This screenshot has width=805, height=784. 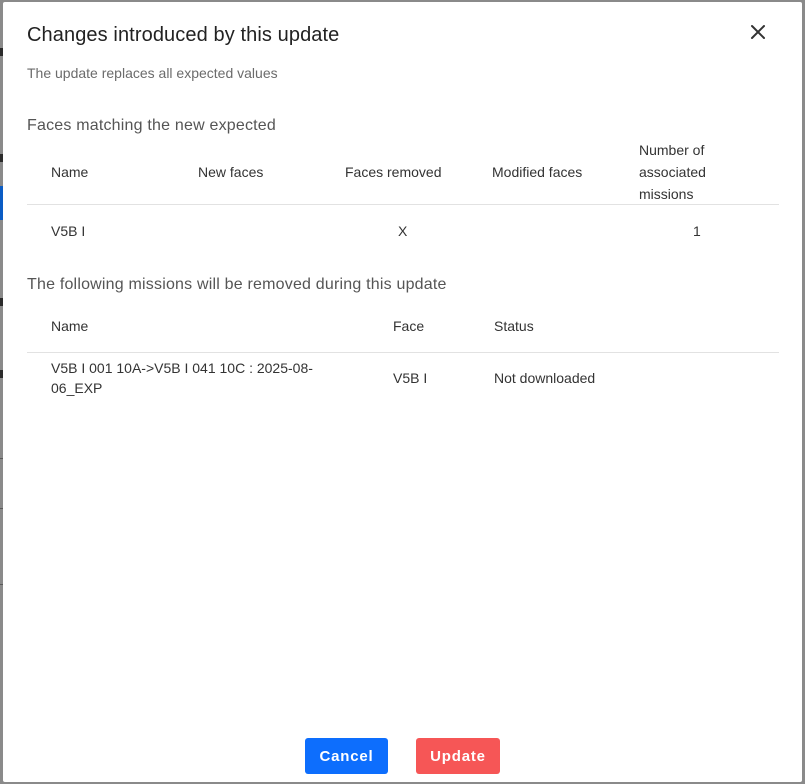 What do you see at coordinates (183, 35) in the screenshot?
I see `dialog-title: Changes introduced by this update` at bounding box center [183, 35].